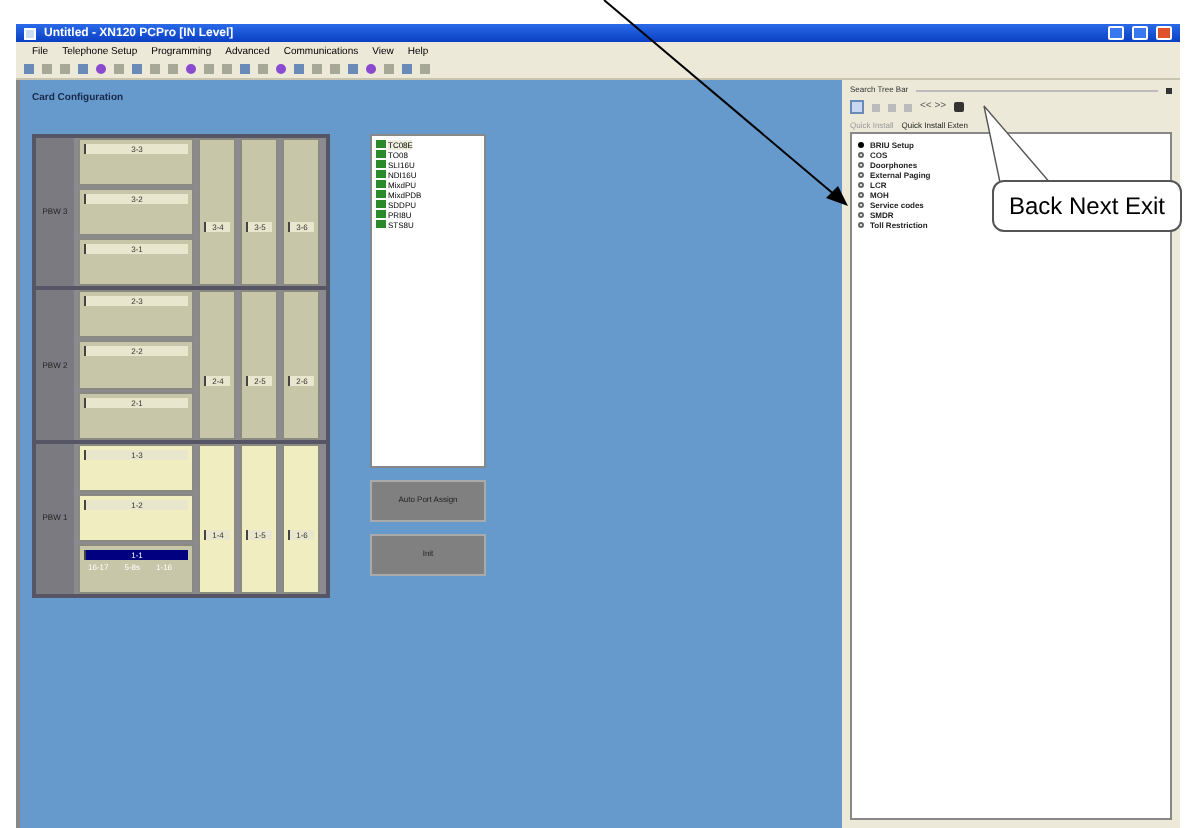 The image size is (1196, 828). Describe the element at coordinates (1169, 90) in the screenshot. I see `close-icon` at that location.